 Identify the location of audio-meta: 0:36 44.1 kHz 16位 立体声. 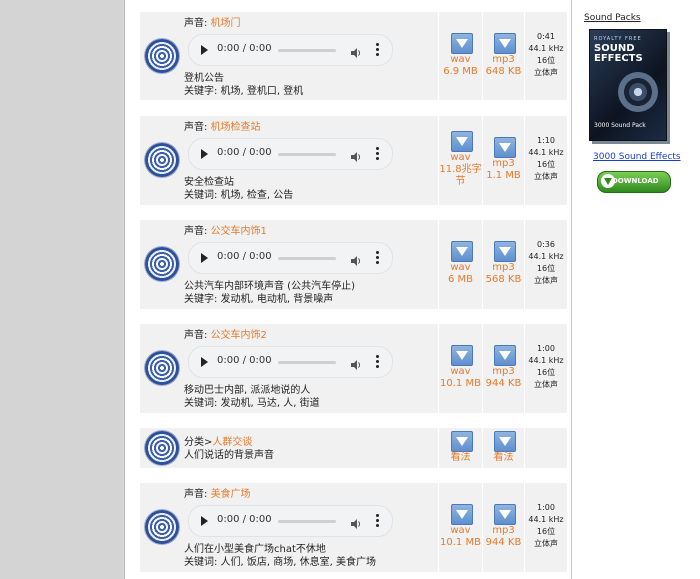
(546, 263).